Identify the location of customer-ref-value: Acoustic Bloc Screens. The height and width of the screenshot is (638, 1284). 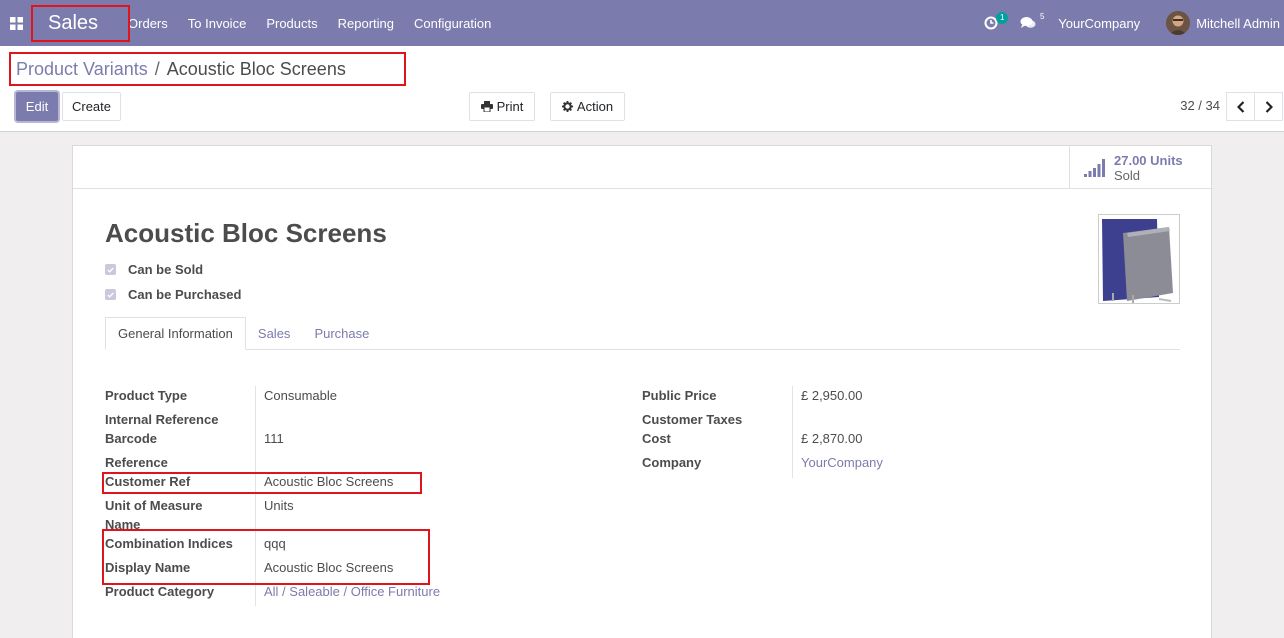
(328, 481).